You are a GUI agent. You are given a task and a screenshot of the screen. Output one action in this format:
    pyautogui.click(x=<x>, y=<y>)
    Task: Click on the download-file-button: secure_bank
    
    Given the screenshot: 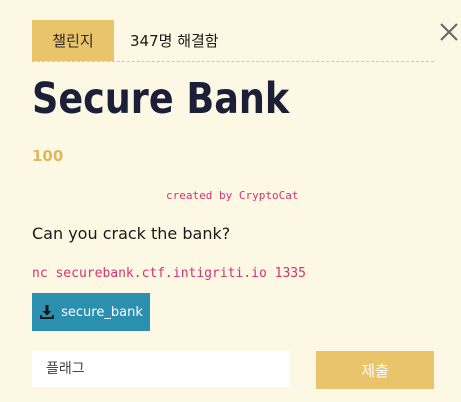 What is the action you would take?
    pyautogui.click(x=91, y=312)
    